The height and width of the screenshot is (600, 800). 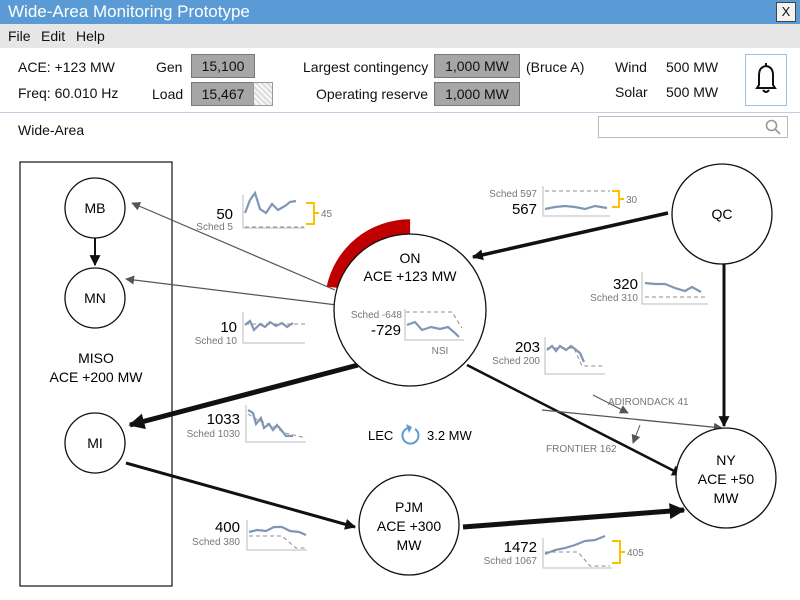 I want to click on flow-mb-deviation: 45, so click(x=327, y=214).